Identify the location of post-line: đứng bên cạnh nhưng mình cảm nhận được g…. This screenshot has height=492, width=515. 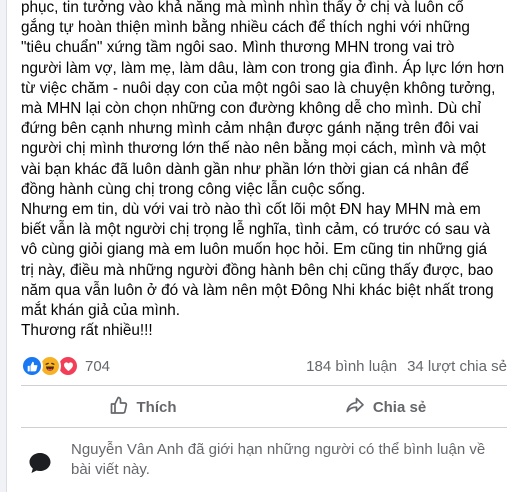
(250, 129).